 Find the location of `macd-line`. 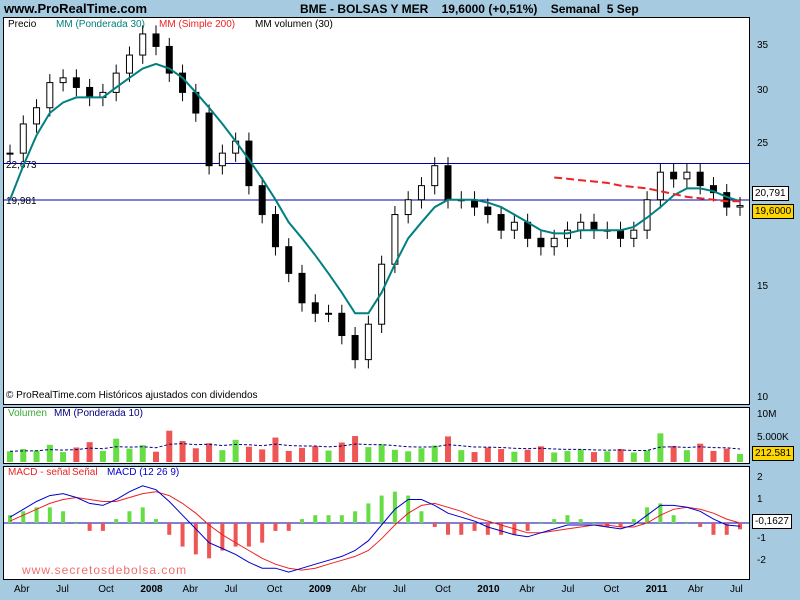

macd-line is located at coordinates (375, 529).